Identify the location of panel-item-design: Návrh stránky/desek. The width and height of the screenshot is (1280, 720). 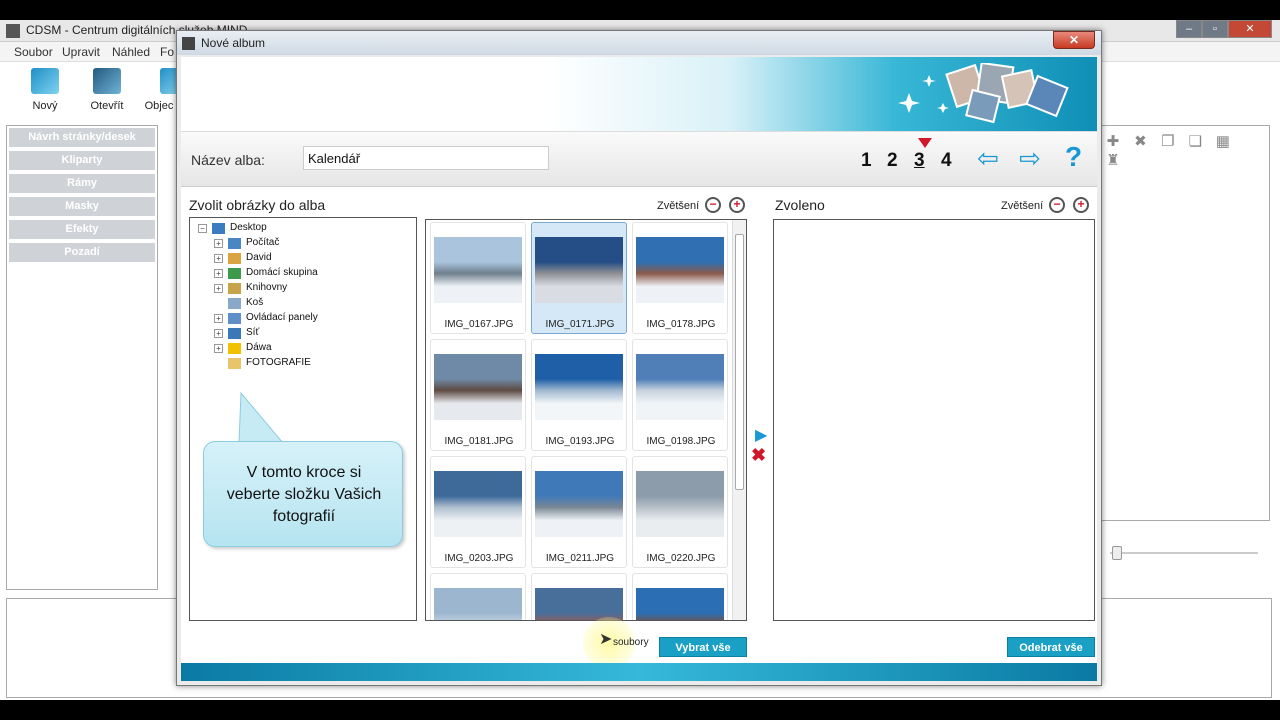
(82, 137).